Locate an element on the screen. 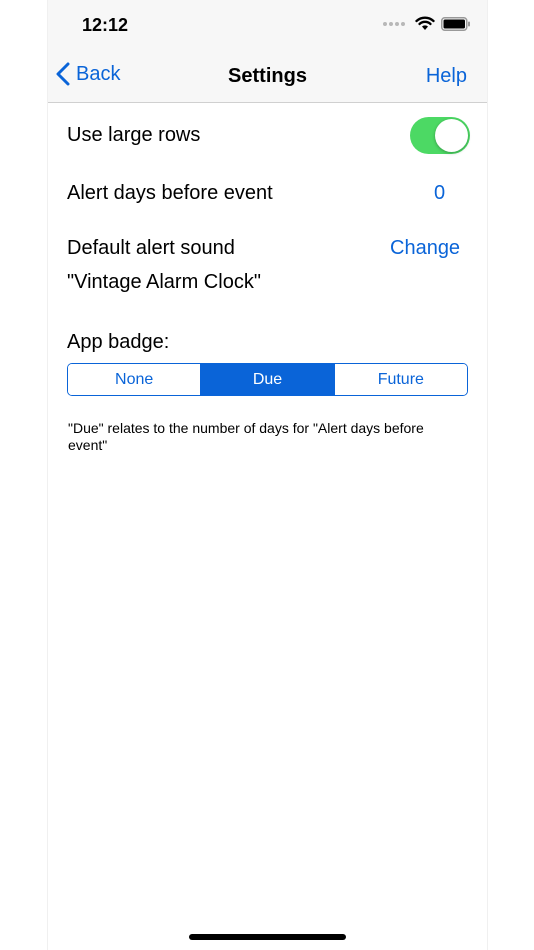 The image size is (534, 950). change-sound-button: Change is located at coordinates (425, 248).